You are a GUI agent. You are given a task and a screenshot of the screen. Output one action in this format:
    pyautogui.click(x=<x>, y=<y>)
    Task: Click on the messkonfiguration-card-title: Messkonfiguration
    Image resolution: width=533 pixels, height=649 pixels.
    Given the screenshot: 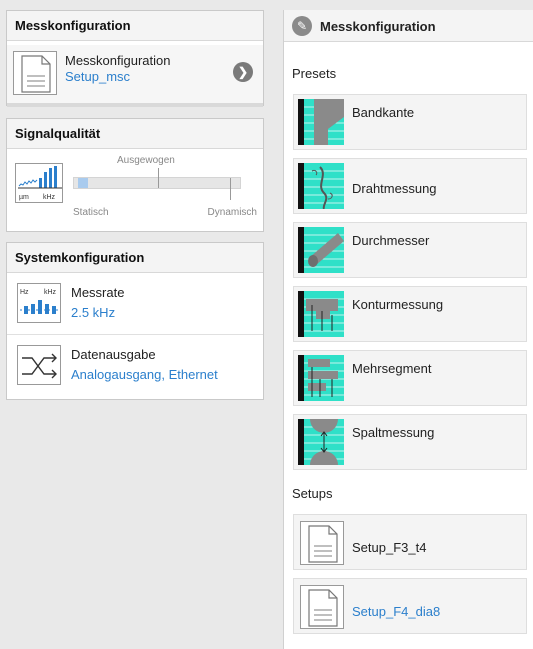 What is the action you would take?
    pyautogui.click(x=135, y=26)
    